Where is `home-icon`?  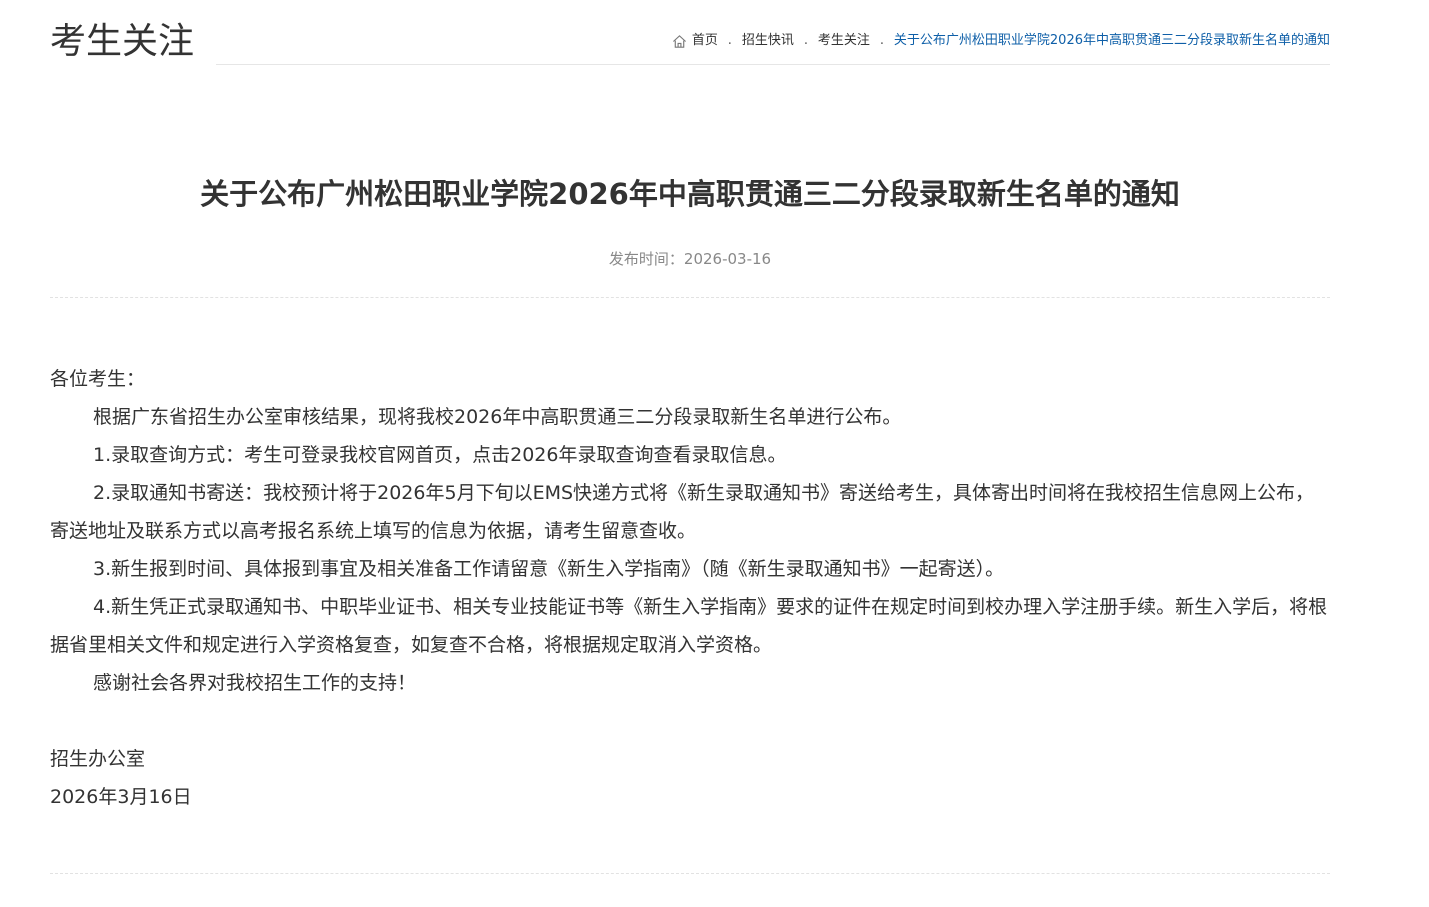
home-icon is located at coordinates (679, 41).